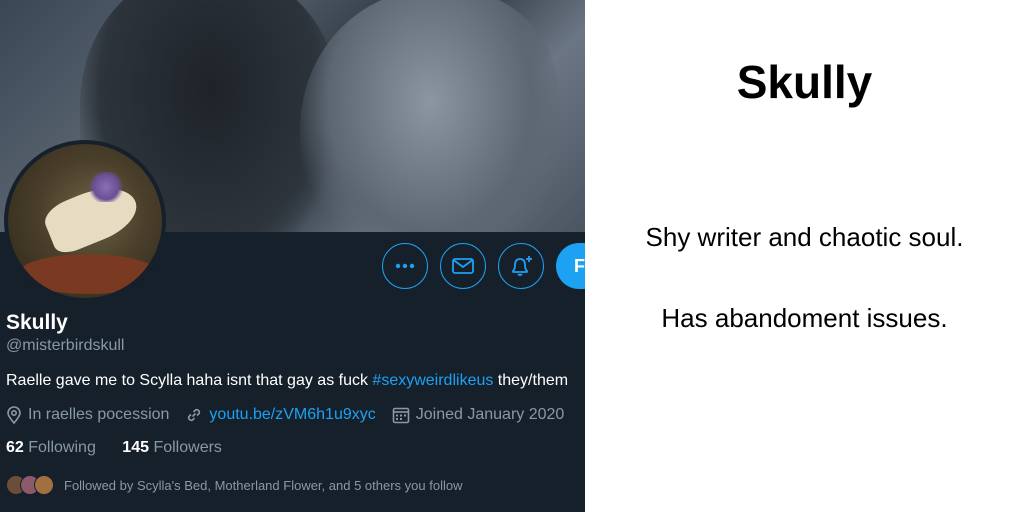 Image resolution: width=1024 pixels, height=512 pixels. What do you see at coordinates (804, 237) in the screenshot?
I see `caption-line-1: Shy writer and chaotic soul.` at bounding box center [804, 237].